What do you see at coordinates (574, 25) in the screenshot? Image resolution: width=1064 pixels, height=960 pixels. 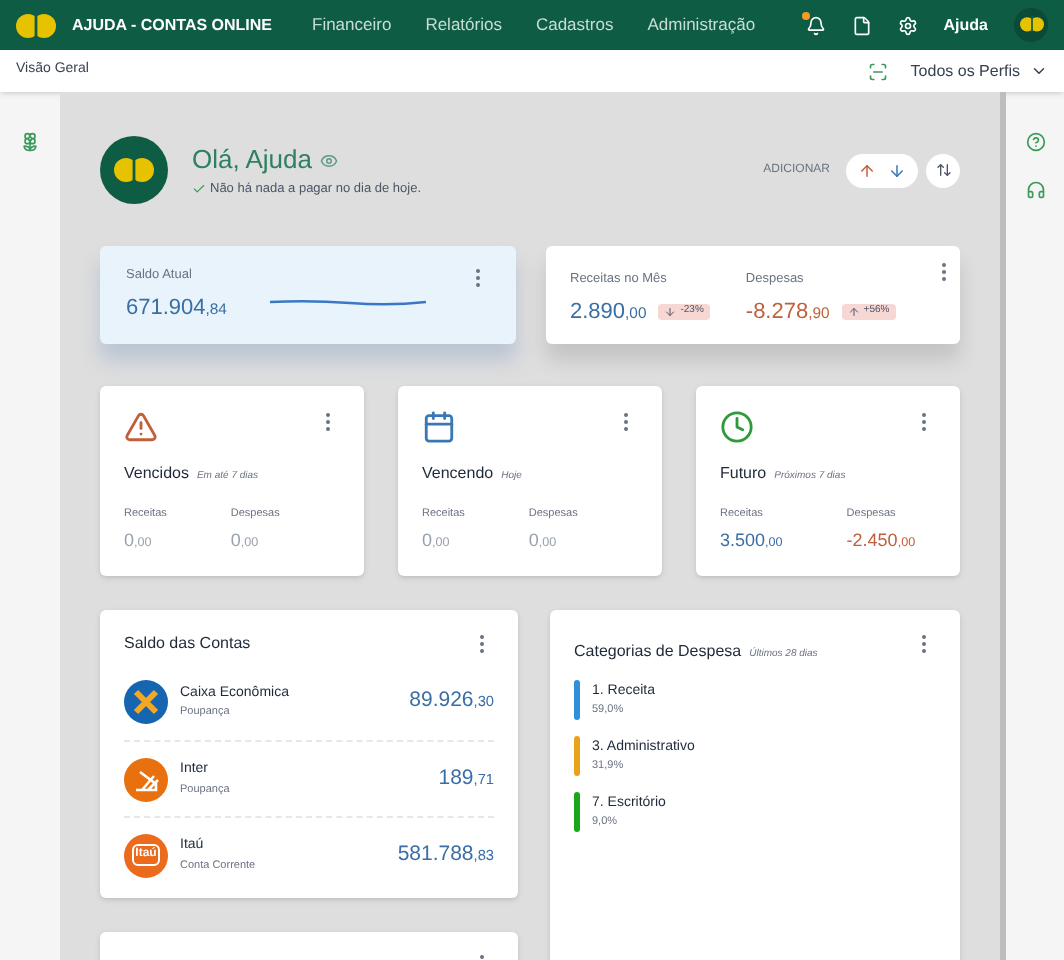 I see `nav-link: Cadastros` at bounding box center [574, 25].